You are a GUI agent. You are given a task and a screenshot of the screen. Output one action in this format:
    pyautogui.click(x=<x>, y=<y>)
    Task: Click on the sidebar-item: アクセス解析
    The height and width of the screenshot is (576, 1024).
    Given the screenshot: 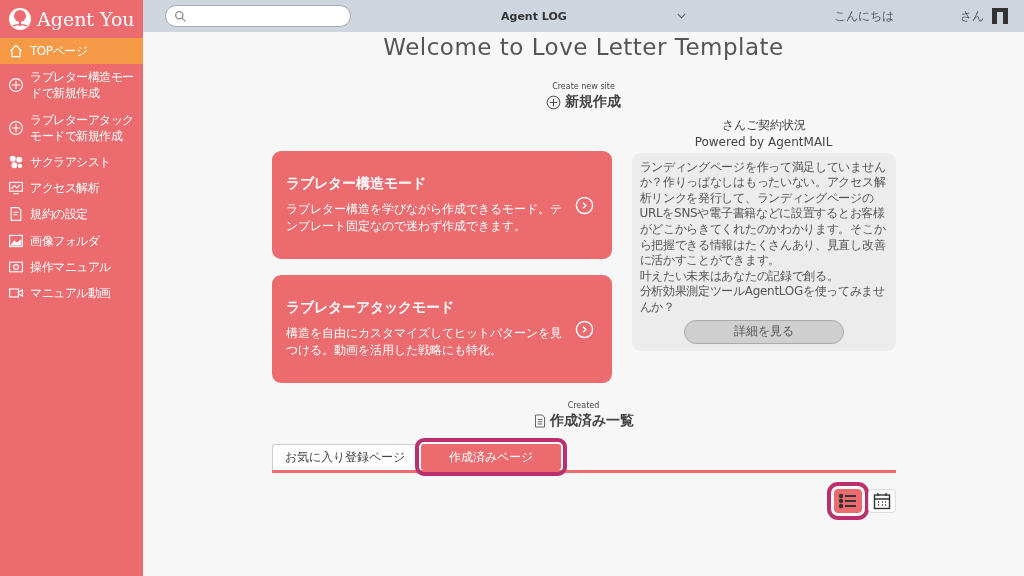 What is the action you would take?
    pyautogui.click(x=71, y=188)
    